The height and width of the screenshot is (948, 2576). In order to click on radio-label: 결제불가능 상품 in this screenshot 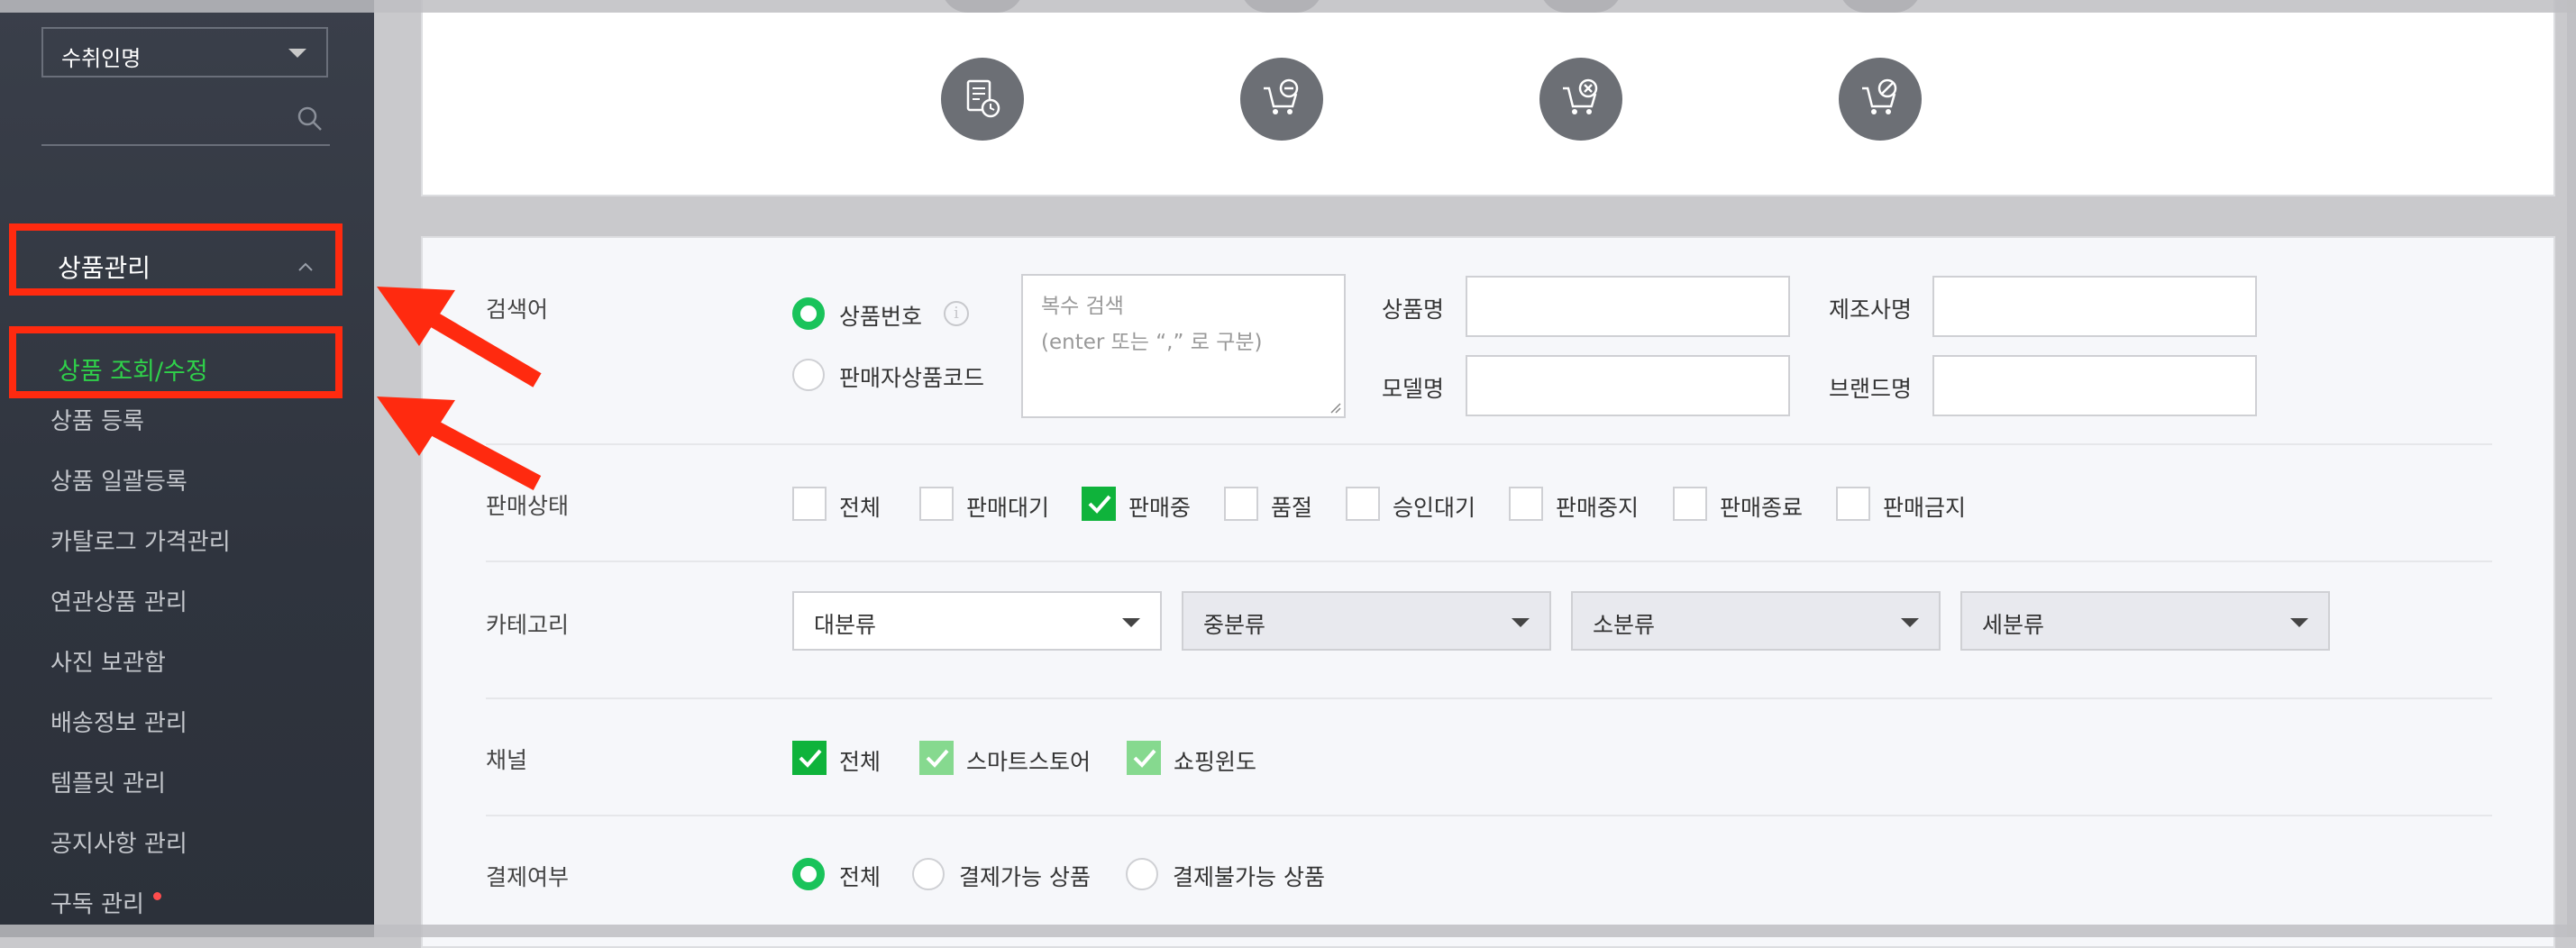, I will do `click(1249, 877)`.